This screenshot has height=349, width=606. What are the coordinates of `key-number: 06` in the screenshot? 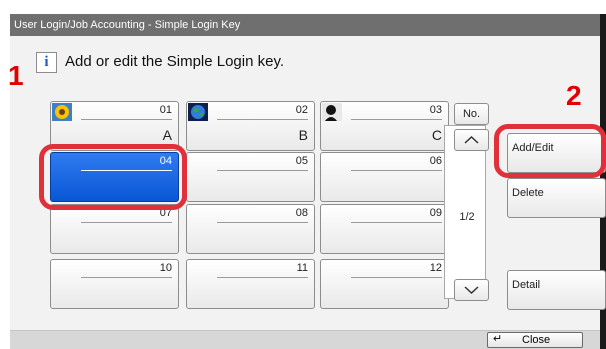 It's located at (435, 161).